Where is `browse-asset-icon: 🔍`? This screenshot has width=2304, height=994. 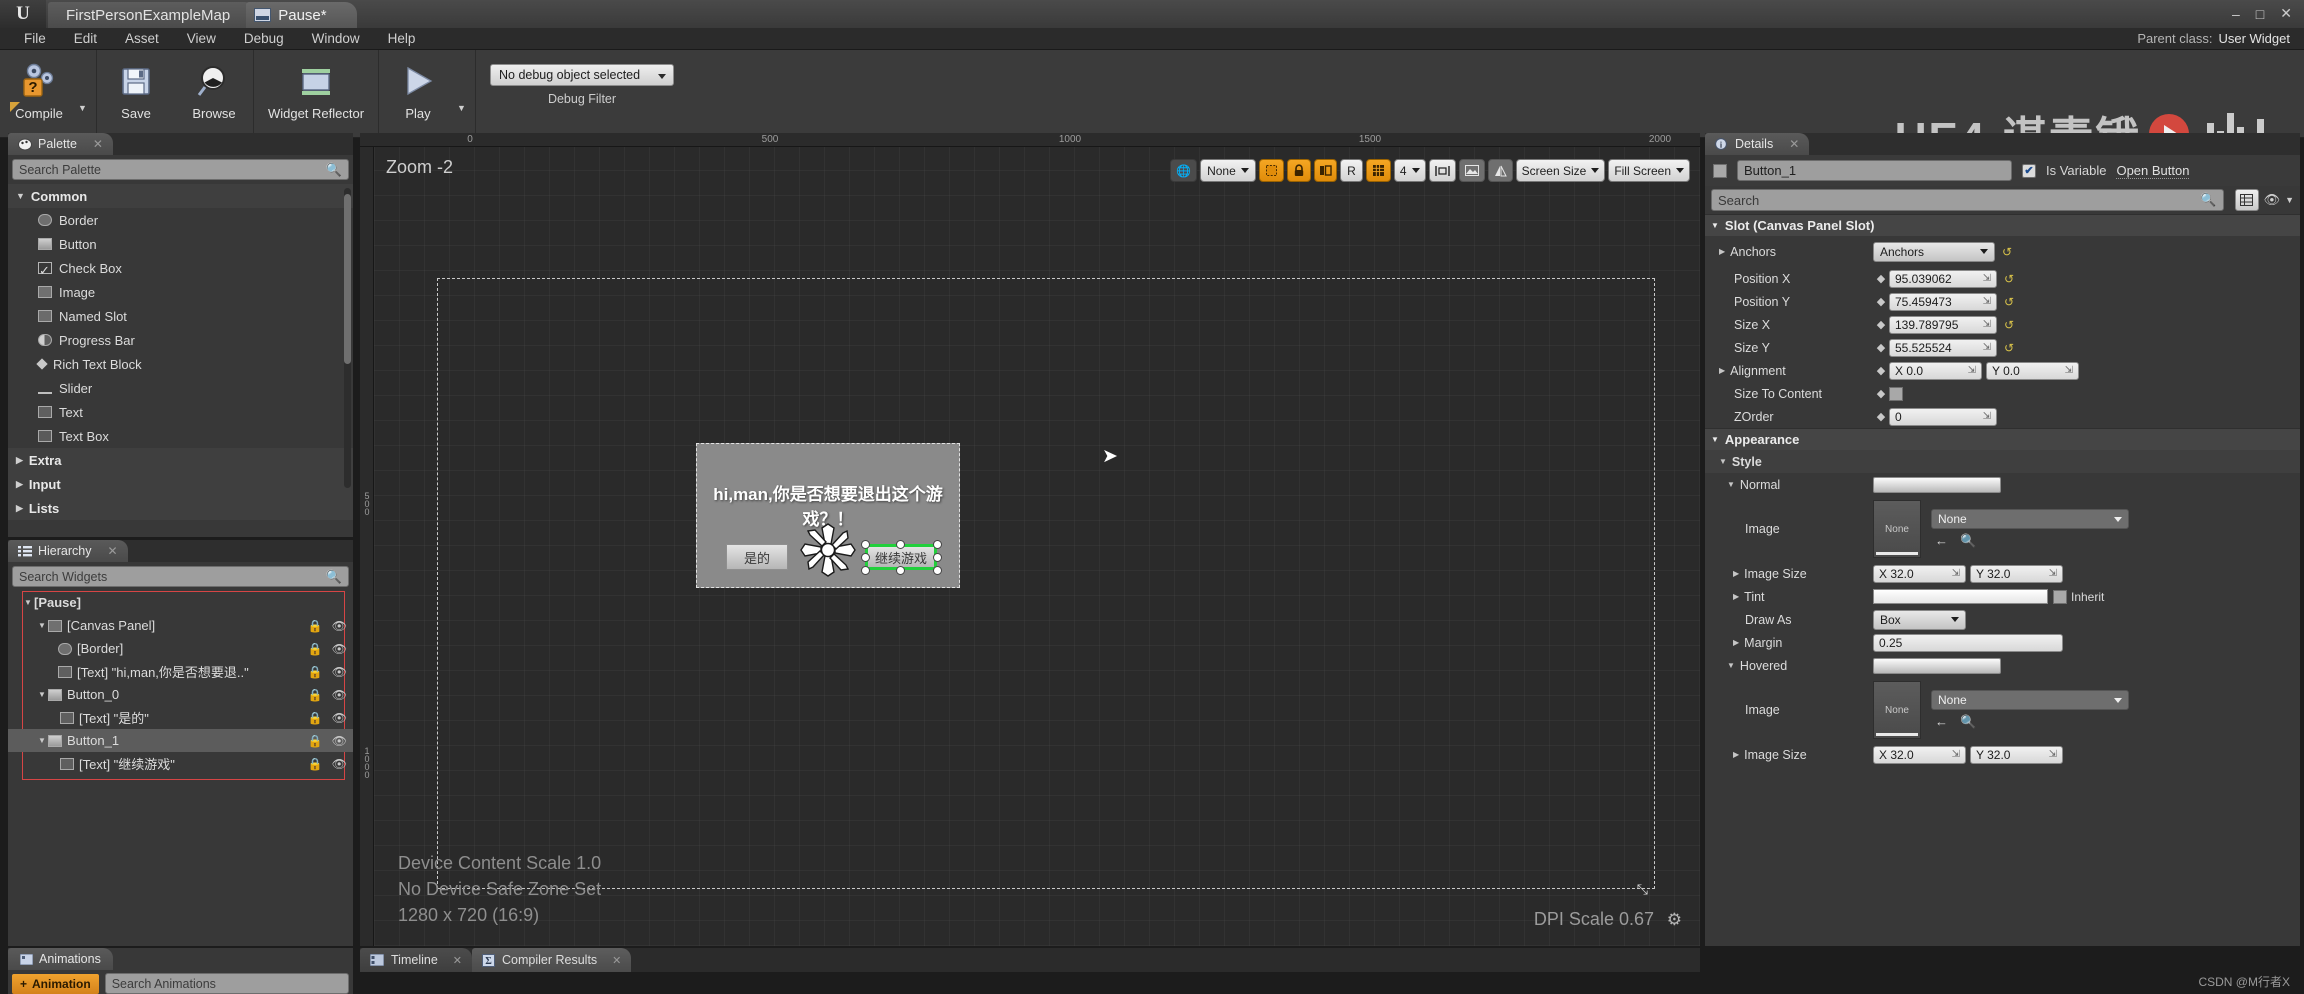 browse-asset-icon: 🔍 is located at coordinates (1968, 541).